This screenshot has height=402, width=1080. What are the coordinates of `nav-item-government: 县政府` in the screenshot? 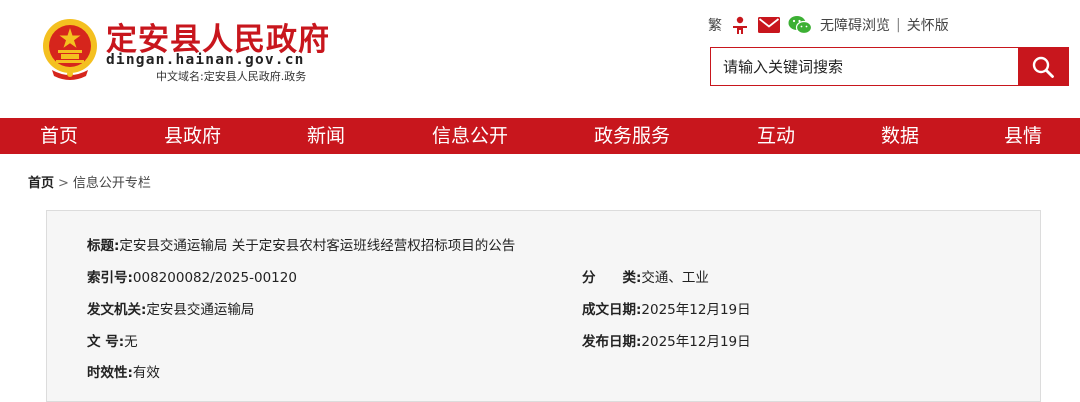 It's located at (192, 136).